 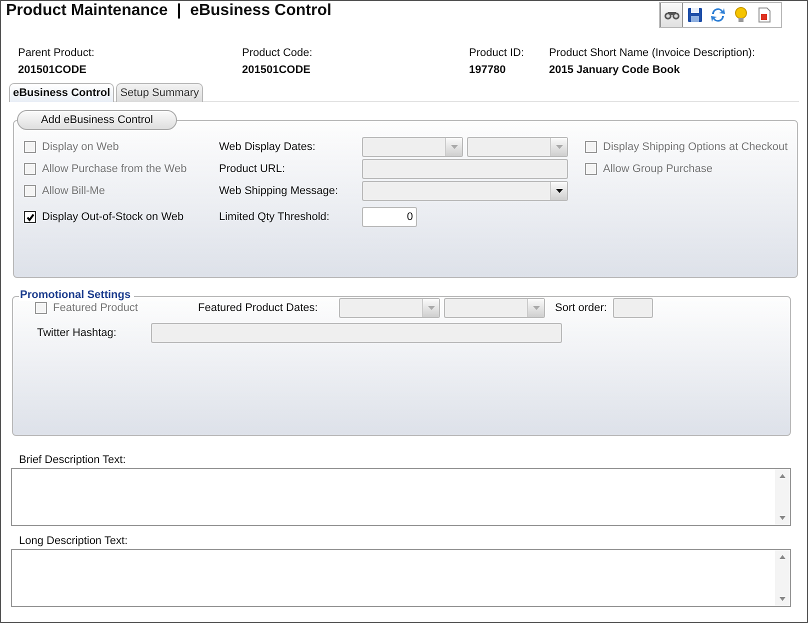 I want to click on number-field: 0, so click(x=389, y=217).